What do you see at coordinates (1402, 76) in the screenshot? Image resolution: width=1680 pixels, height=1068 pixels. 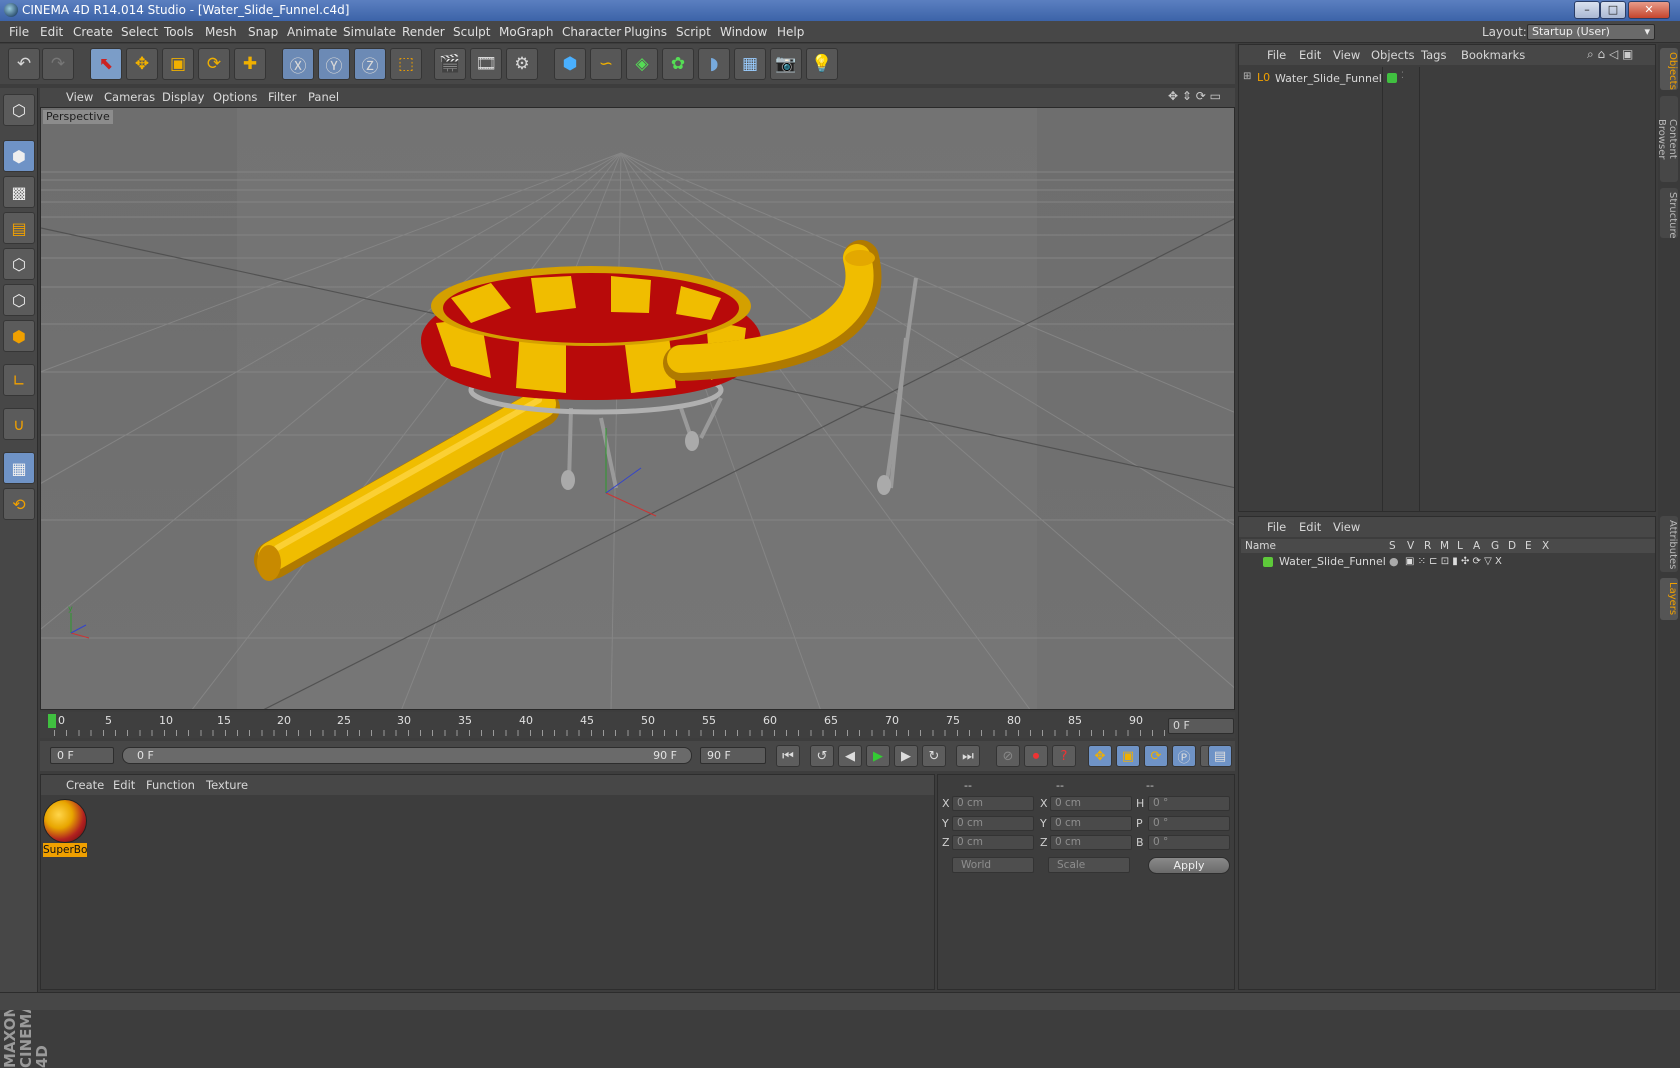 I see `visibility-dots-icon: ⁚` at bounding box center [1402, 76].